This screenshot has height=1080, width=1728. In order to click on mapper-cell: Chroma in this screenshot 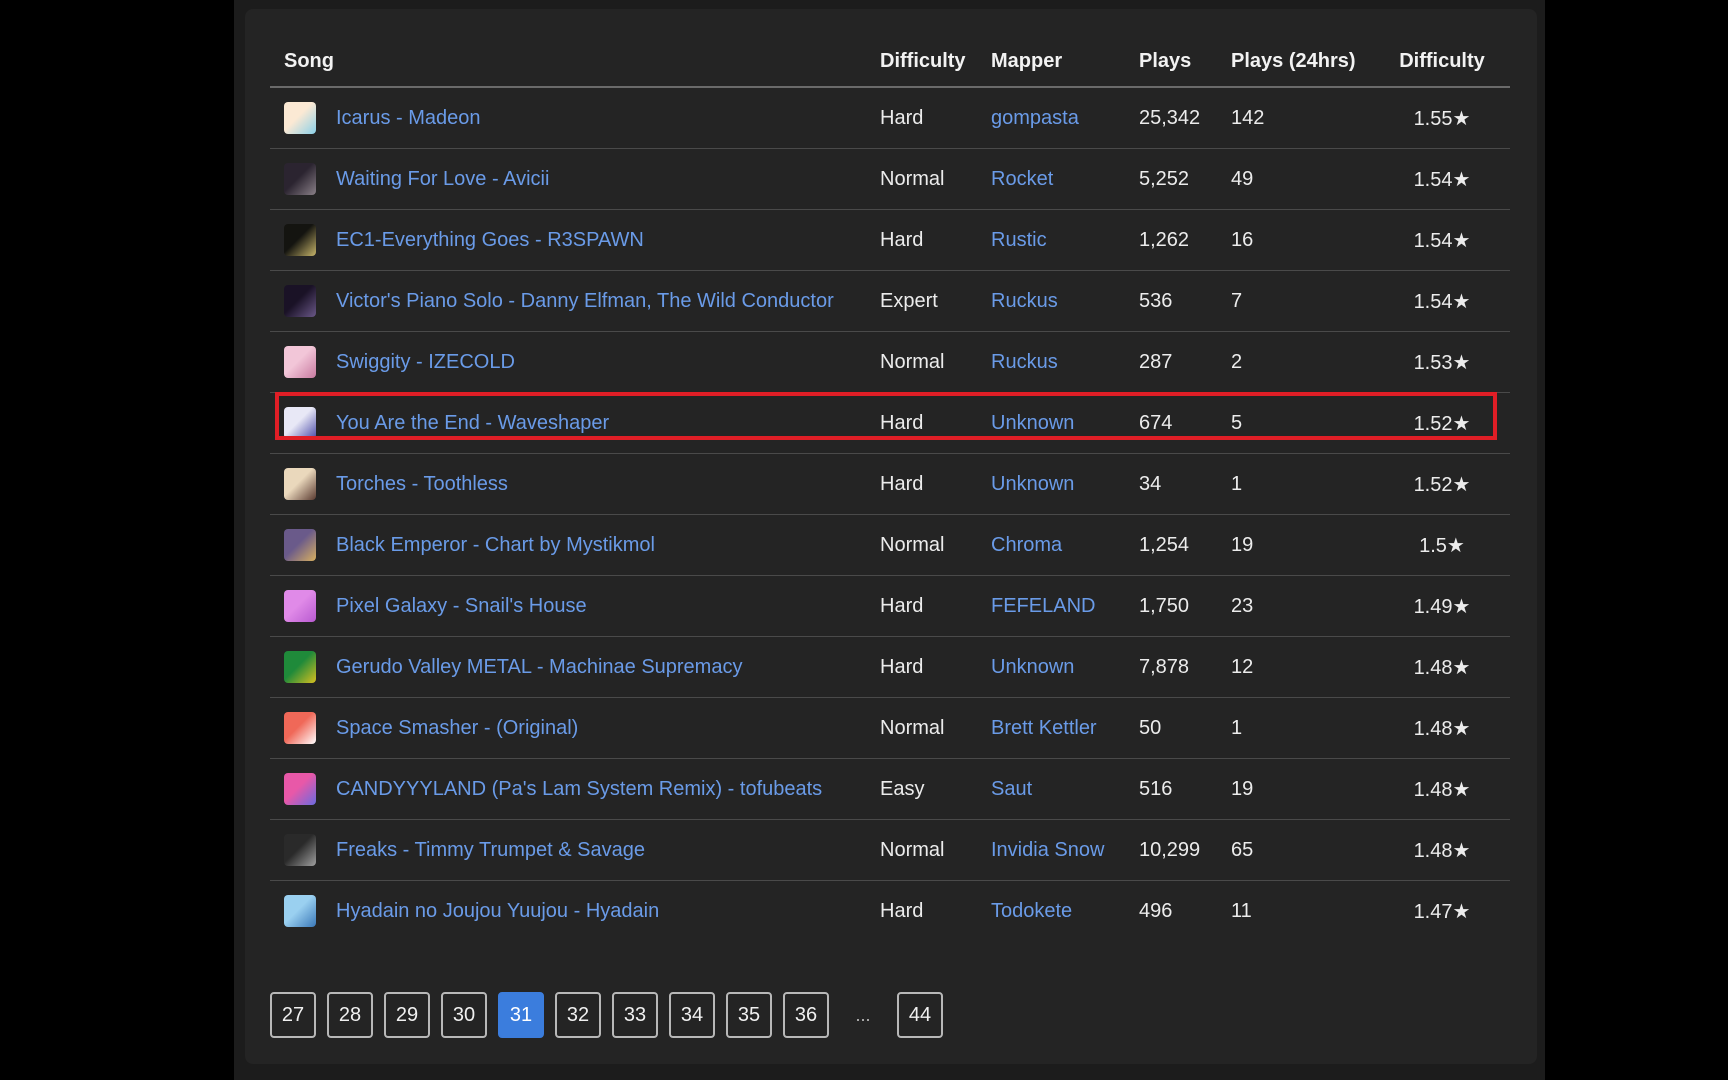, I will do `click(1051, 545)`.